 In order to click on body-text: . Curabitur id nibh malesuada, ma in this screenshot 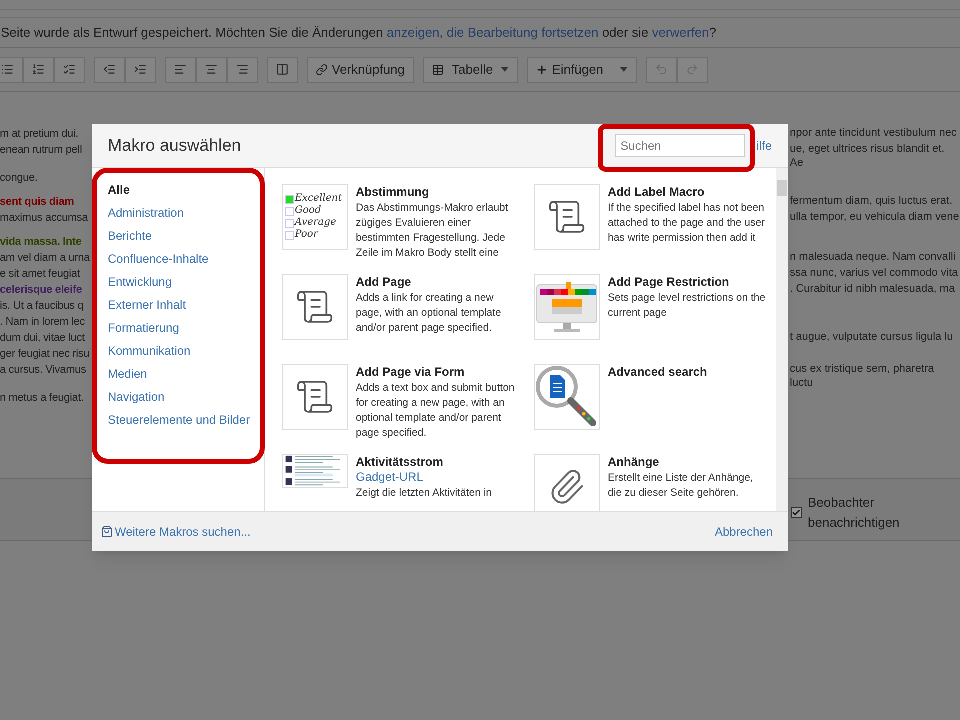, I will do `click(873, 289)`.